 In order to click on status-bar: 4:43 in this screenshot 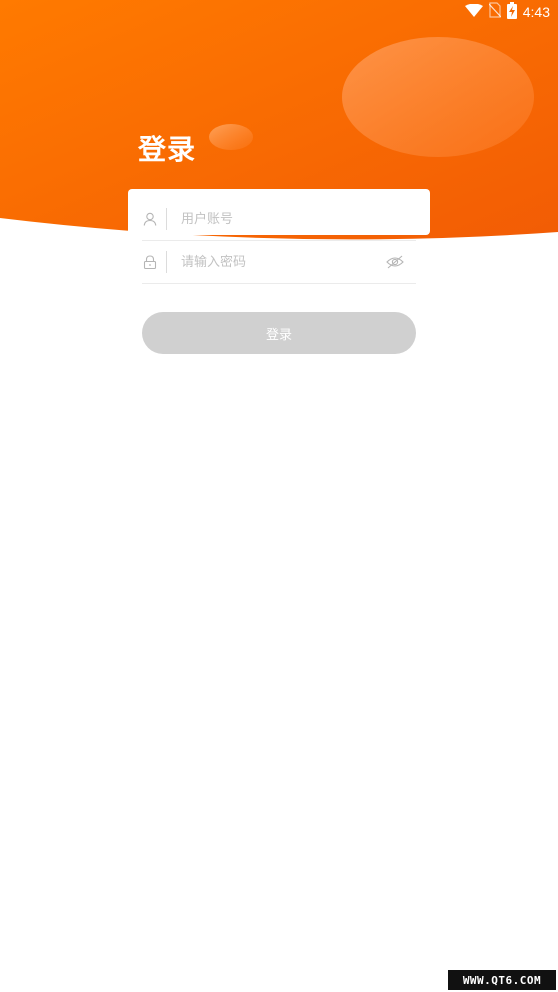, I will do `click(279, 12)`.